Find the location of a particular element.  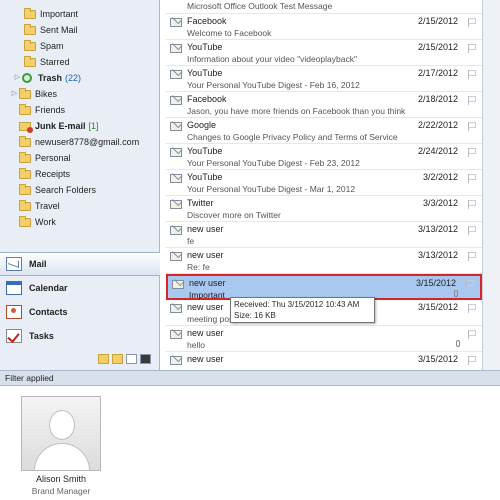

message-date: 3/2/2012 is located at coordinates (440, 177).